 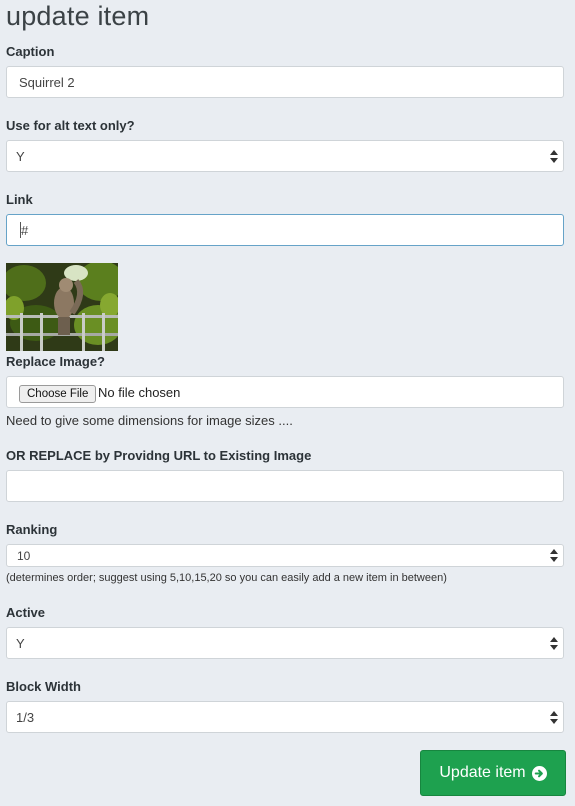 I want to click on update-item-label: Update item, so click(x=482, y=772).